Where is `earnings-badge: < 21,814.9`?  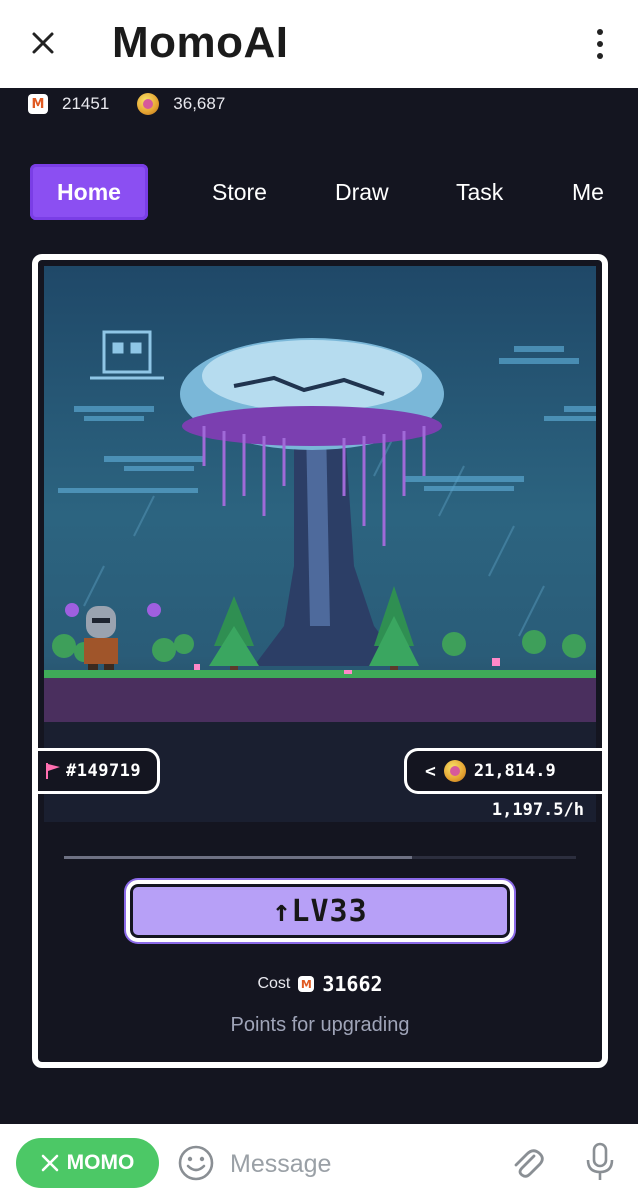
earnings-badge: < 21,814.9 is located at coordinates (503, 771).